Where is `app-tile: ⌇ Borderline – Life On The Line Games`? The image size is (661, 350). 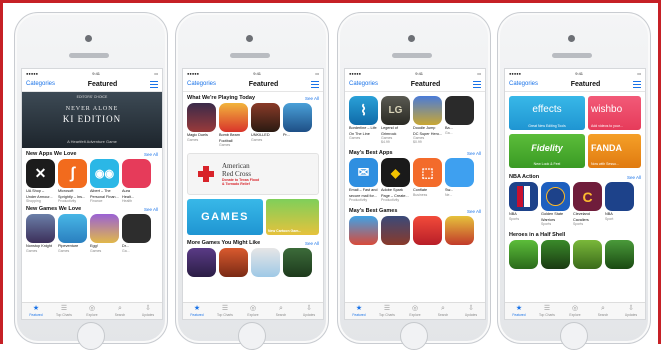
app-tile: ⌇ Borderline – Life On The Line Games is located at coordinates (363, 120).